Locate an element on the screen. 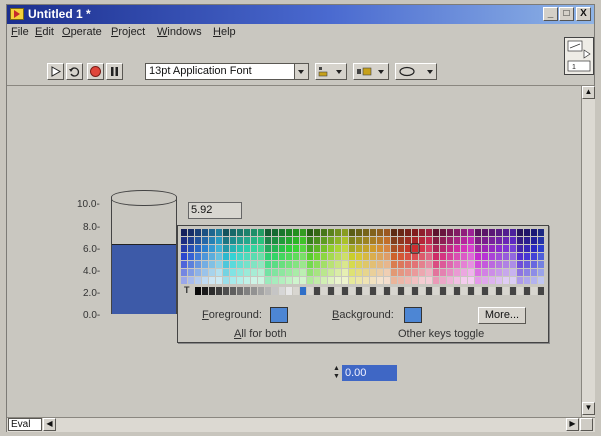  distribute-icon is located at coordinates (370, 71).